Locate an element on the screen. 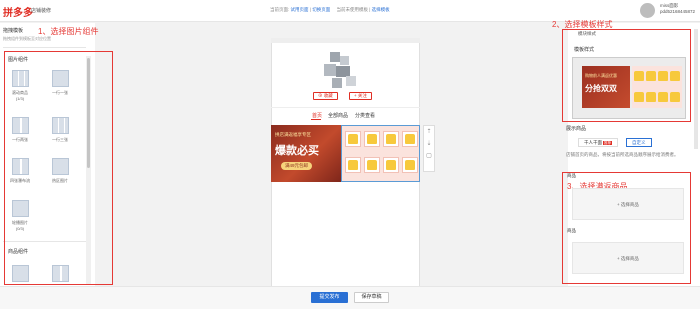 Image resolution: width=700 pixels, height=309 pixels. select-template-link: 选择模板 is located at coordinates (381, 9).